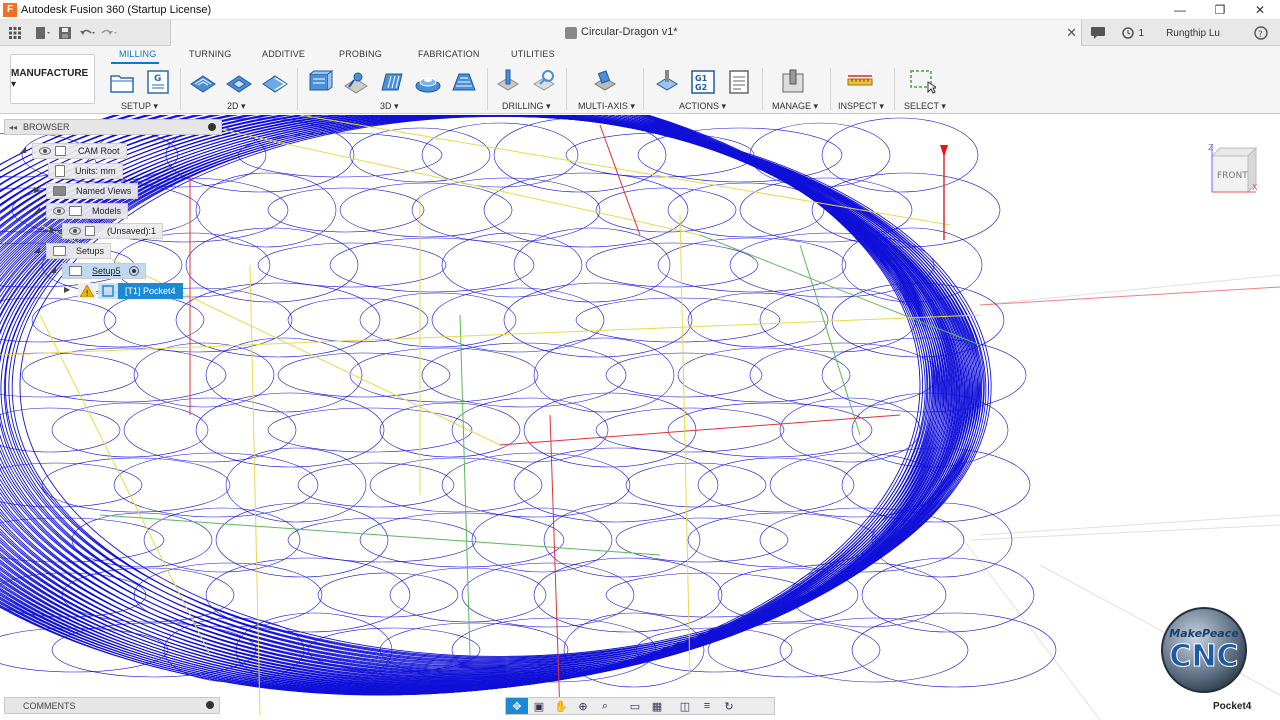 The image size is (1280, 720). I want to click on 2d-pocket-icon, so click(239, 82).